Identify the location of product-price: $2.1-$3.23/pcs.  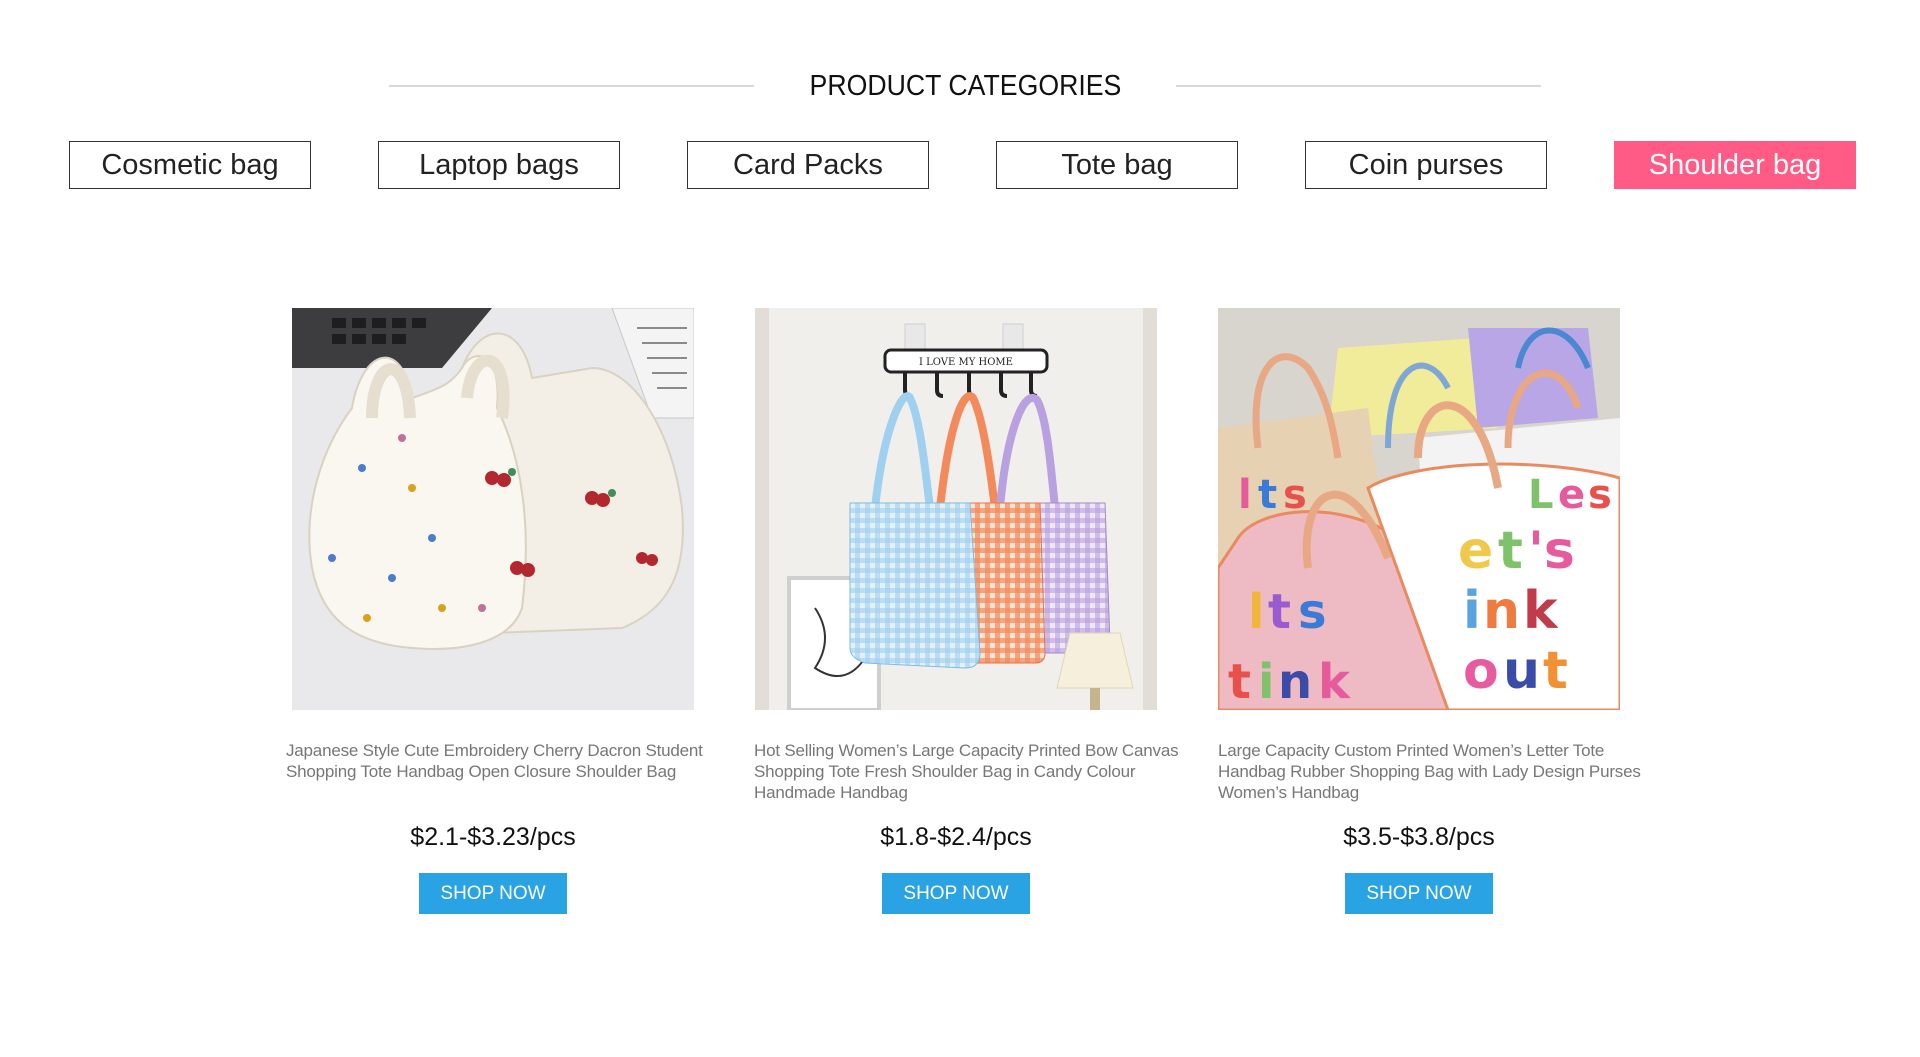
(493, 837).